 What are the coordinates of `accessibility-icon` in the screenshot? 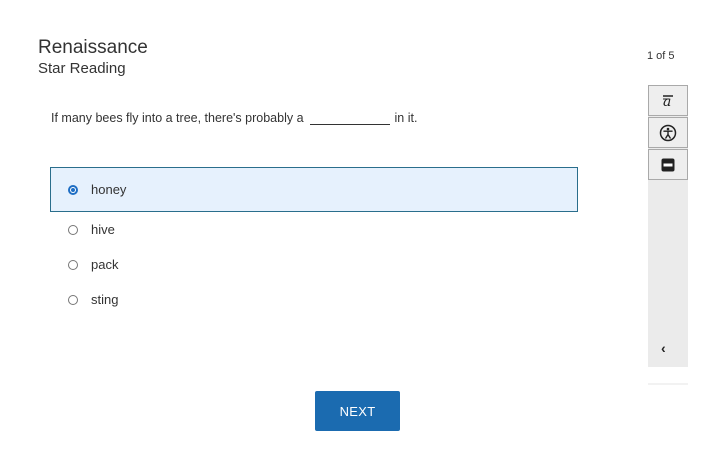 It's located at (668, 132).